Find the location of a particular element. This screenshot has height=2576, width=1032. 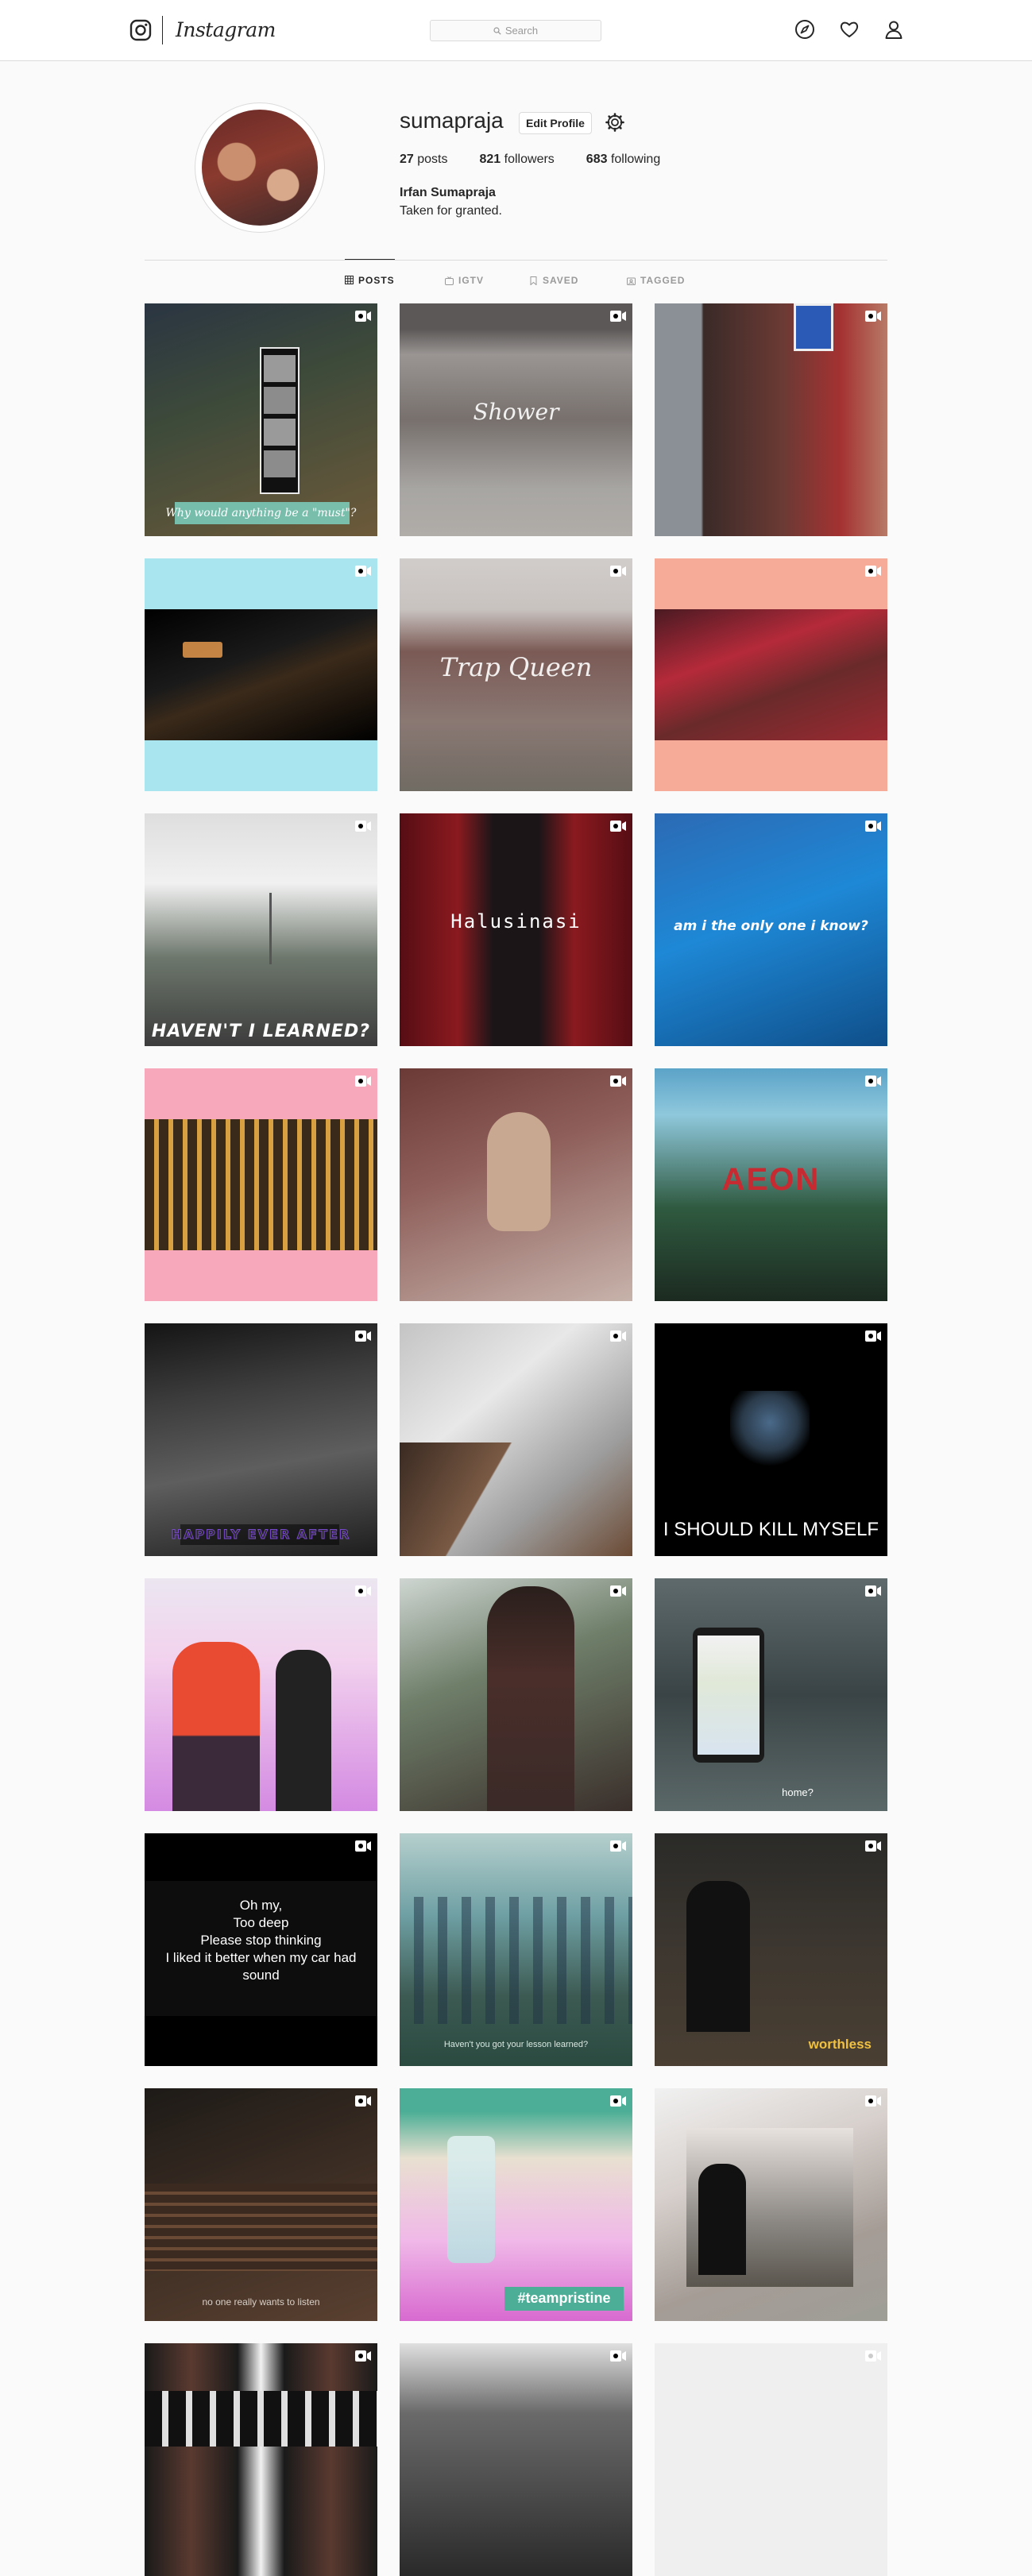

post-tile: HAPPILY EVER AFTER is located at coordinates (261, 1439).